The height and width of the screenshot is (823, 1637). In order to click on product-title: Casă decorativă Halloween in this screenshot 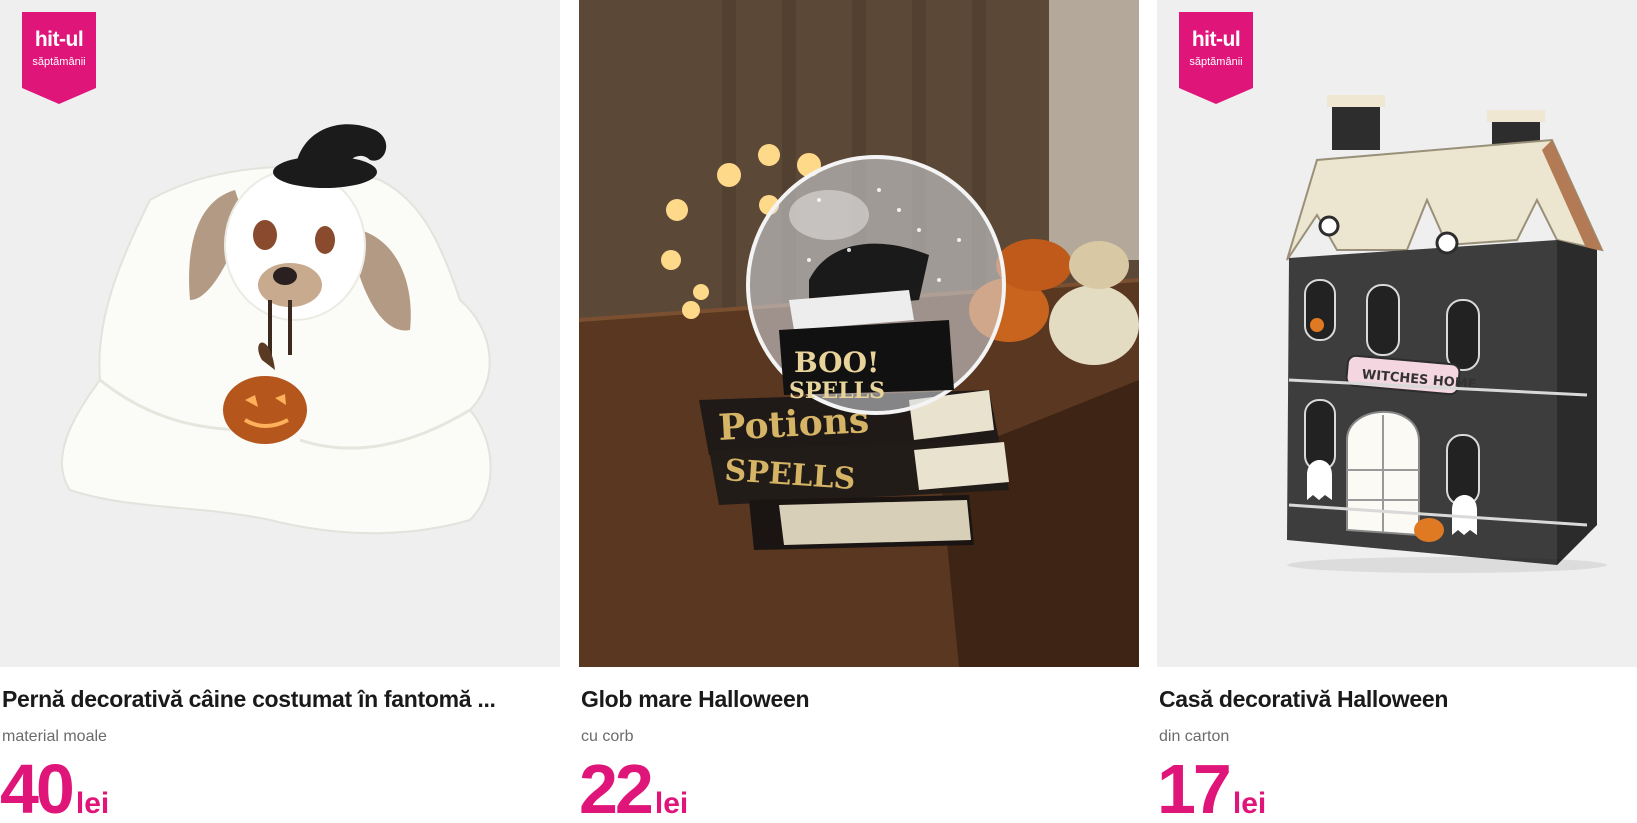, I will do `click(1398, 699)`.